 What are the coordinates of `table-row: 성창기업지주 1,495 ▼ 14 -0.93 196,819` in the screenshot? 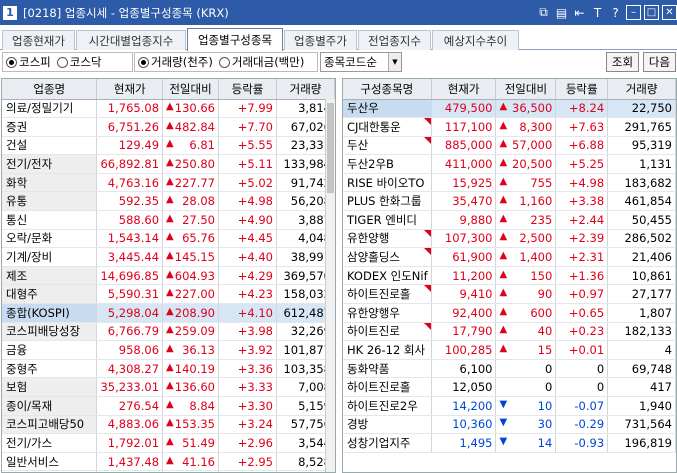 It's located at (509, 443).